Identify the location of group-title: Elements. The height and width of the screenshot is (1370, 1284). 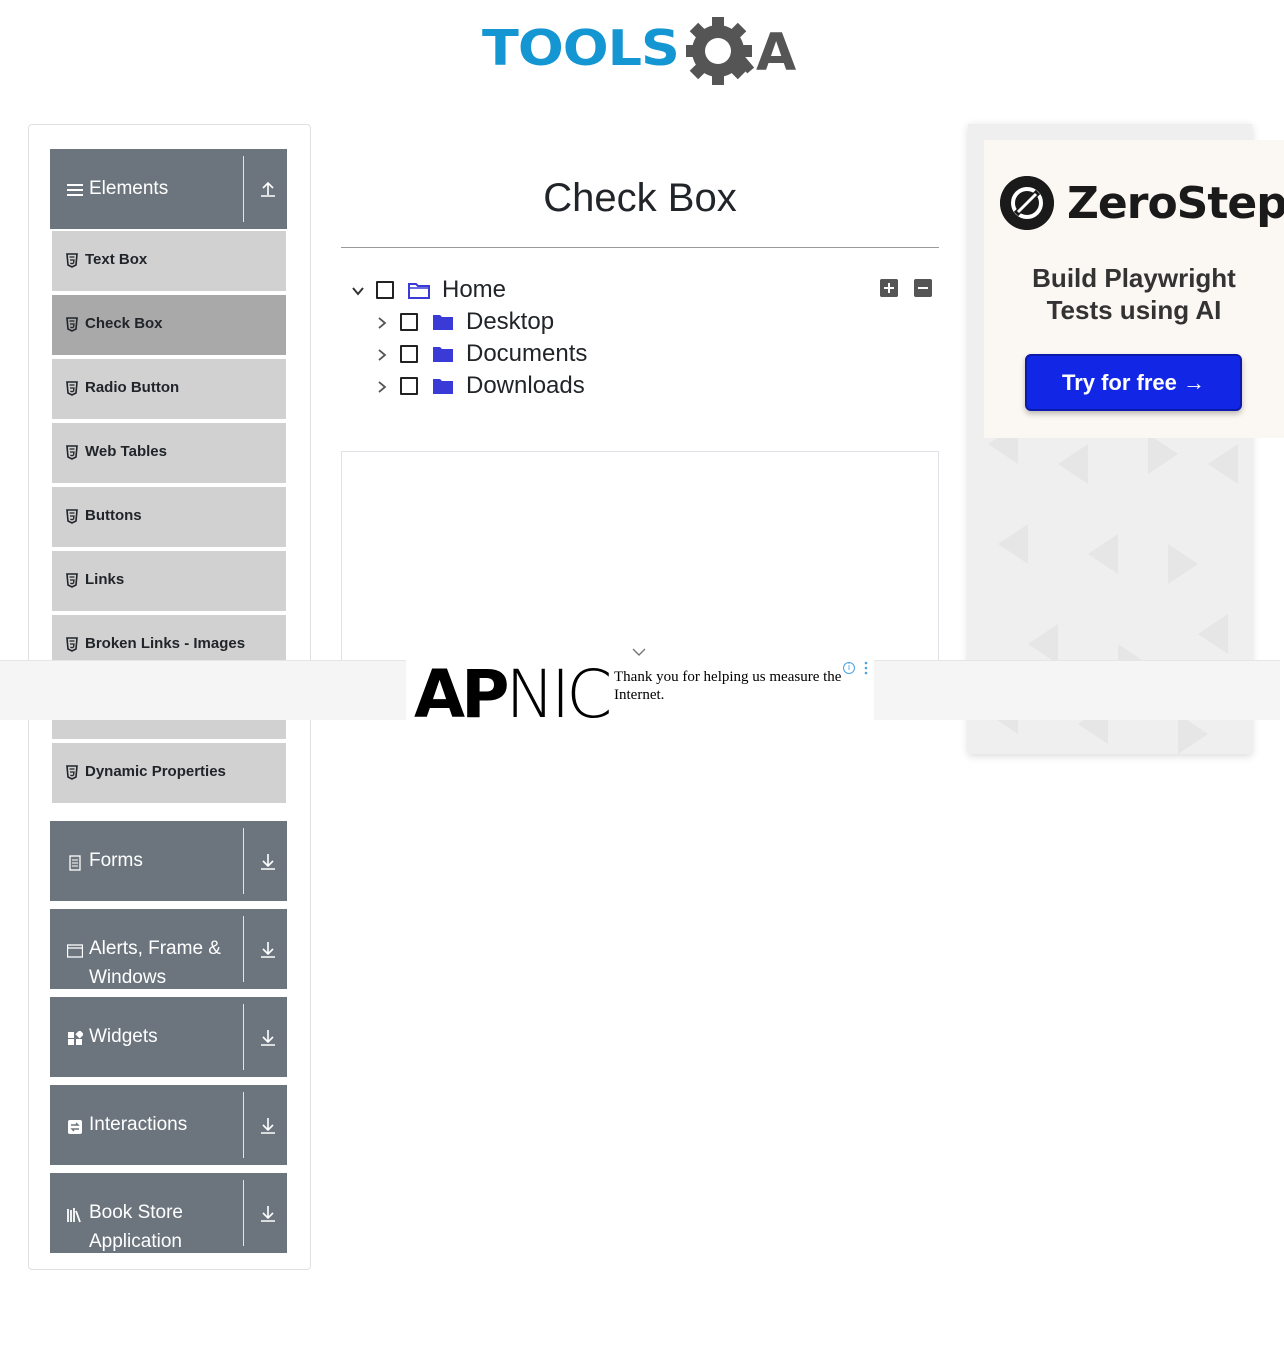
(129, 188).